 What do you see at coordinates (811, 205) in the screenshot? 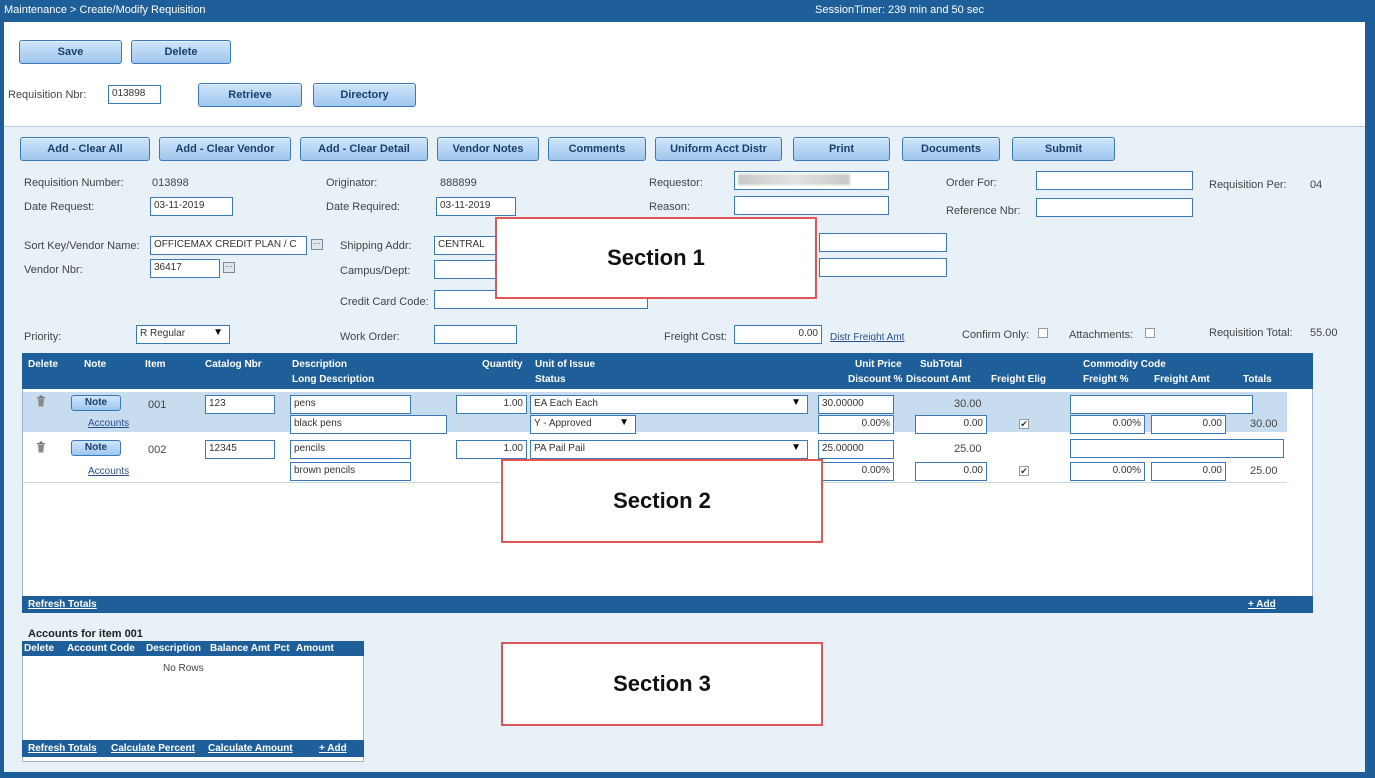
I see `reason-input` at bounding box center [811, 205].